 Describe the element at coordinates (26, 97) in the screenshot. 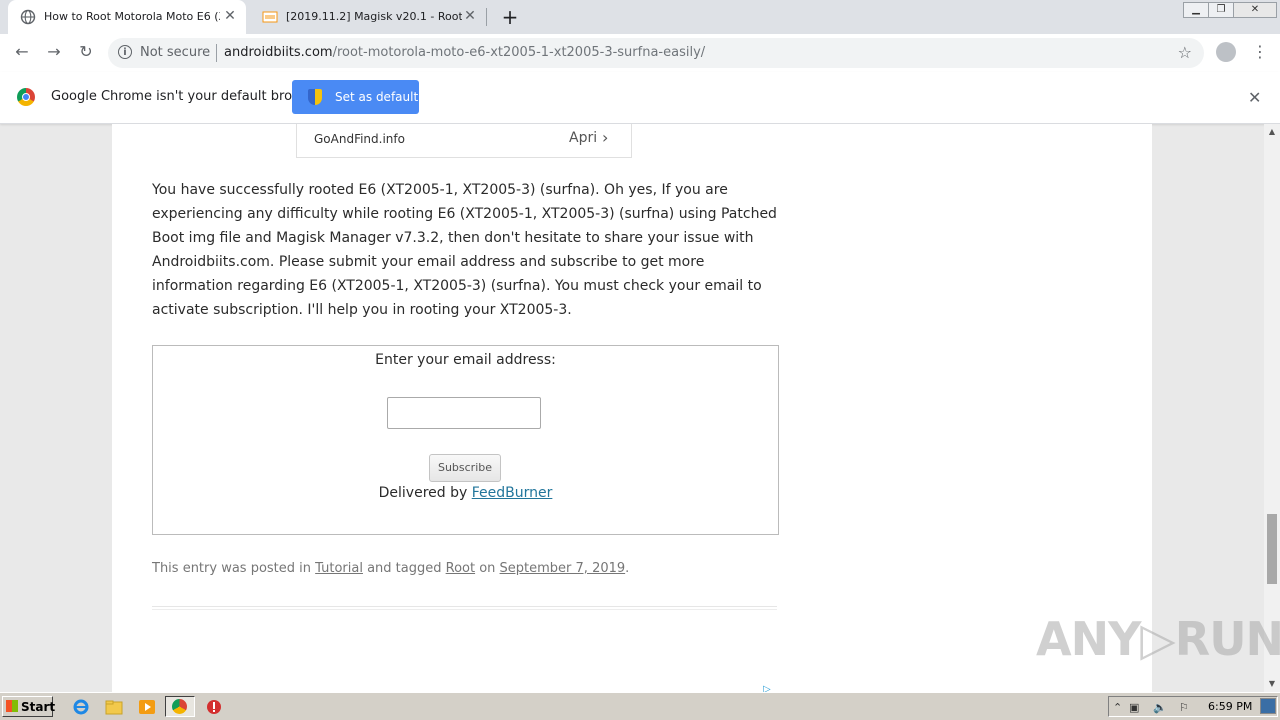

I see `chrome-logo-icon` at that location.